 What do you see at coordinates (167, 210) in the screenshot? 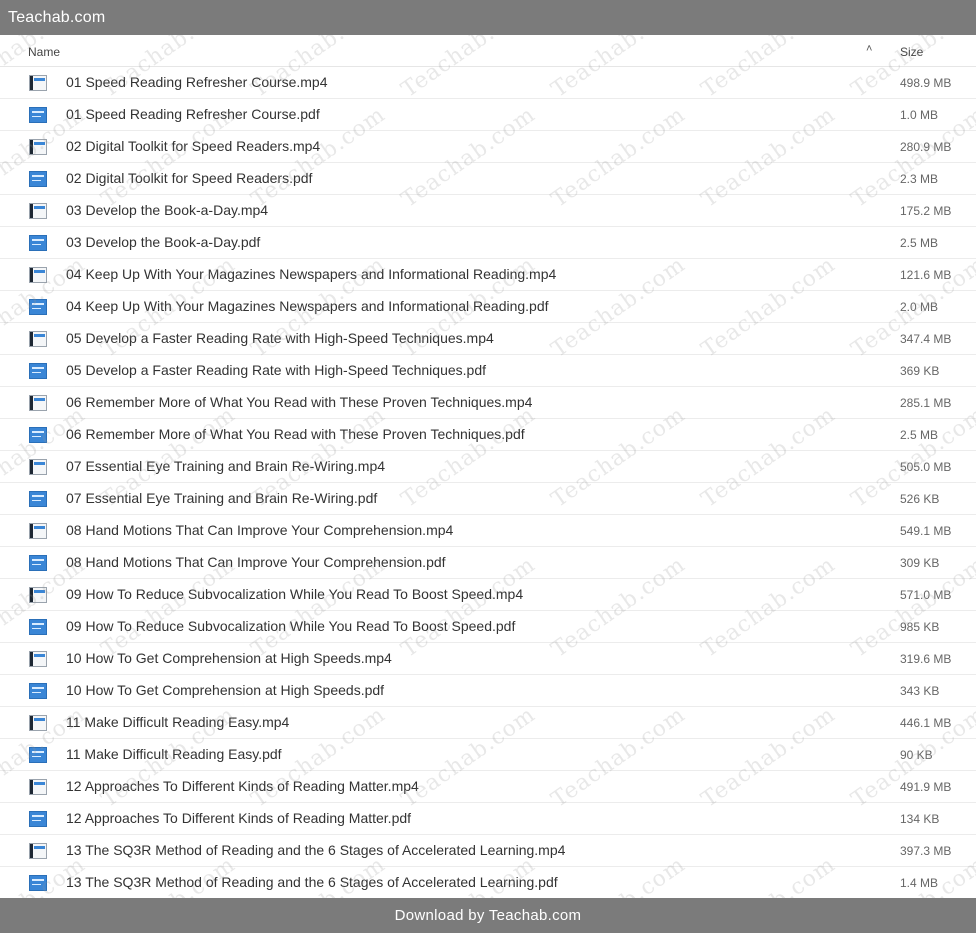
I see `file-name: 03 Develop the Book-a-Day.mp4` at bounding box center [167, 210].